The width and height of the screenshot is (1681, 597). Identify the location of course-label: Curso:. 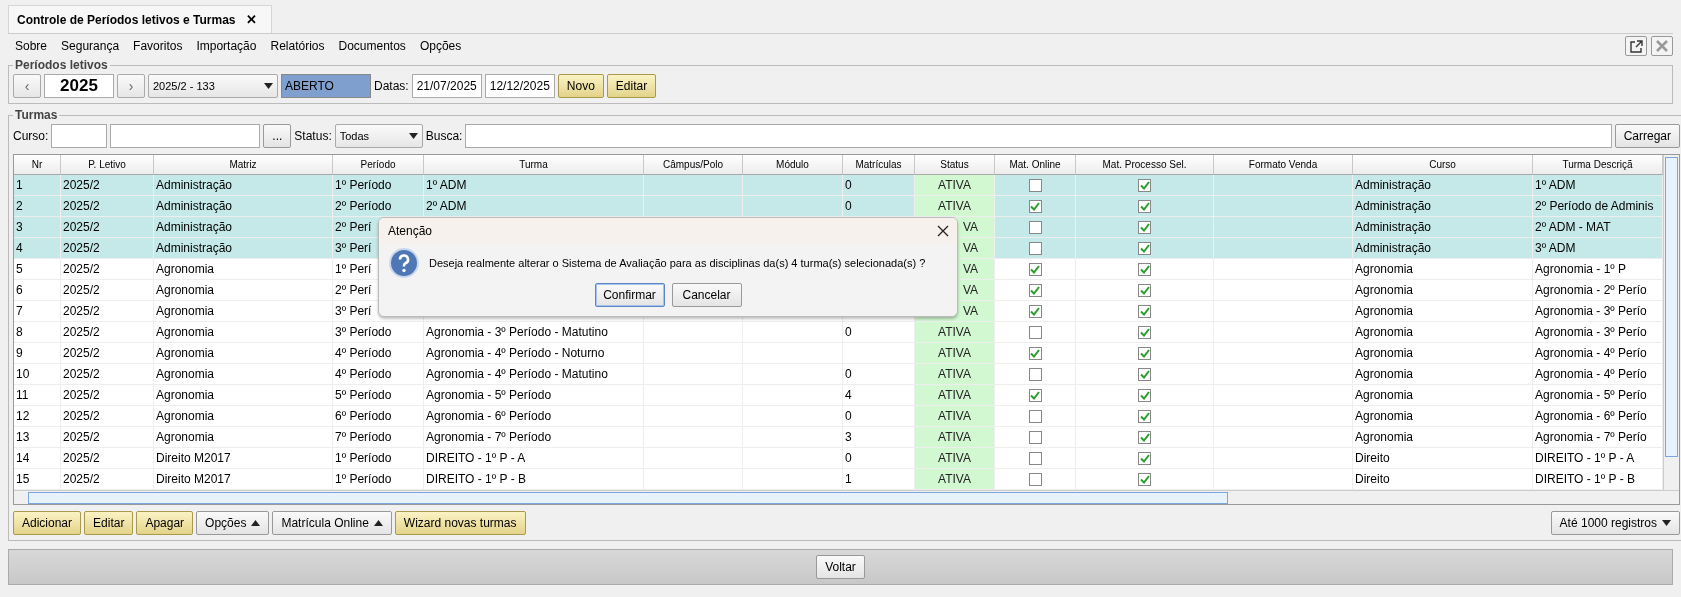
(31, 136).